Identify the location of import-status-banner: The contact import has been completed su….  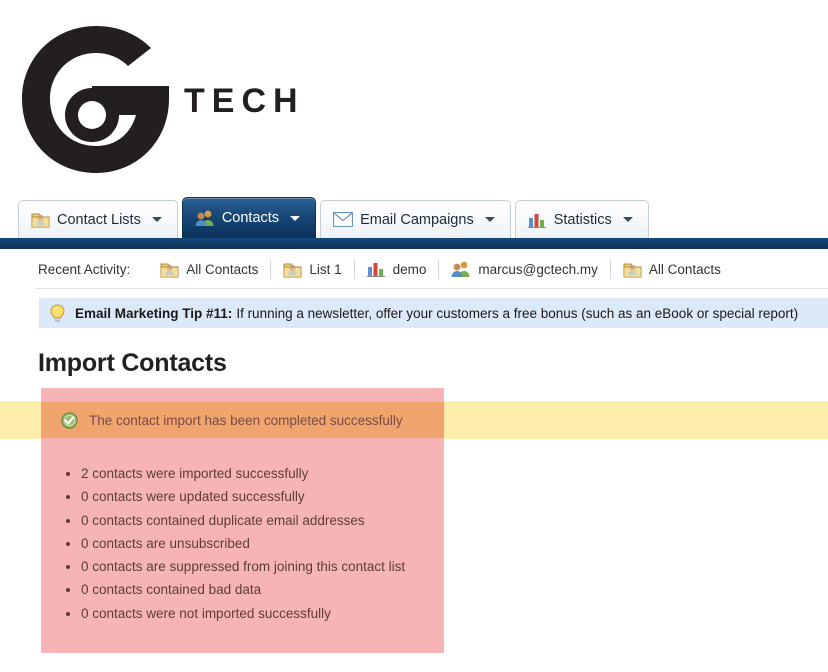
(242, 420).